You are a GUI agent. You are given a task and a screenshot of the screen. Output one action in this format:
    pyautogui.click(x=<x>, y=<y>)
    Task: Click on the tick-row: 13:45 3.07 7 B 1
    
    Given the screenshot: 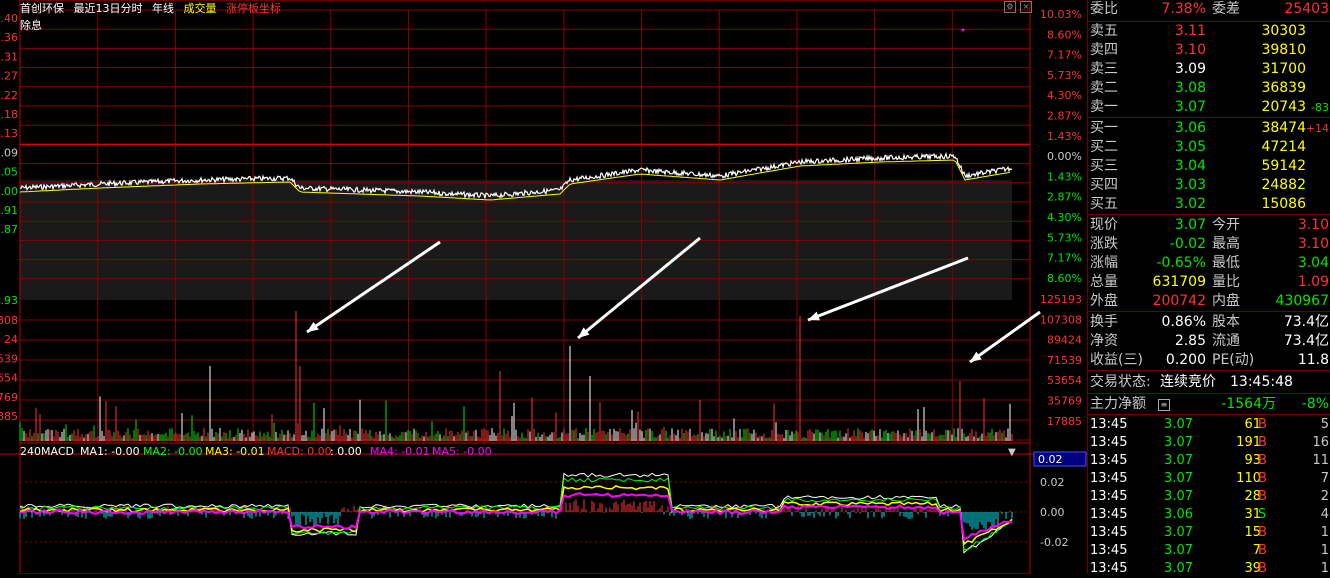 What is the action you would take?
    pyautogui.click(x=1209, y=551)
    